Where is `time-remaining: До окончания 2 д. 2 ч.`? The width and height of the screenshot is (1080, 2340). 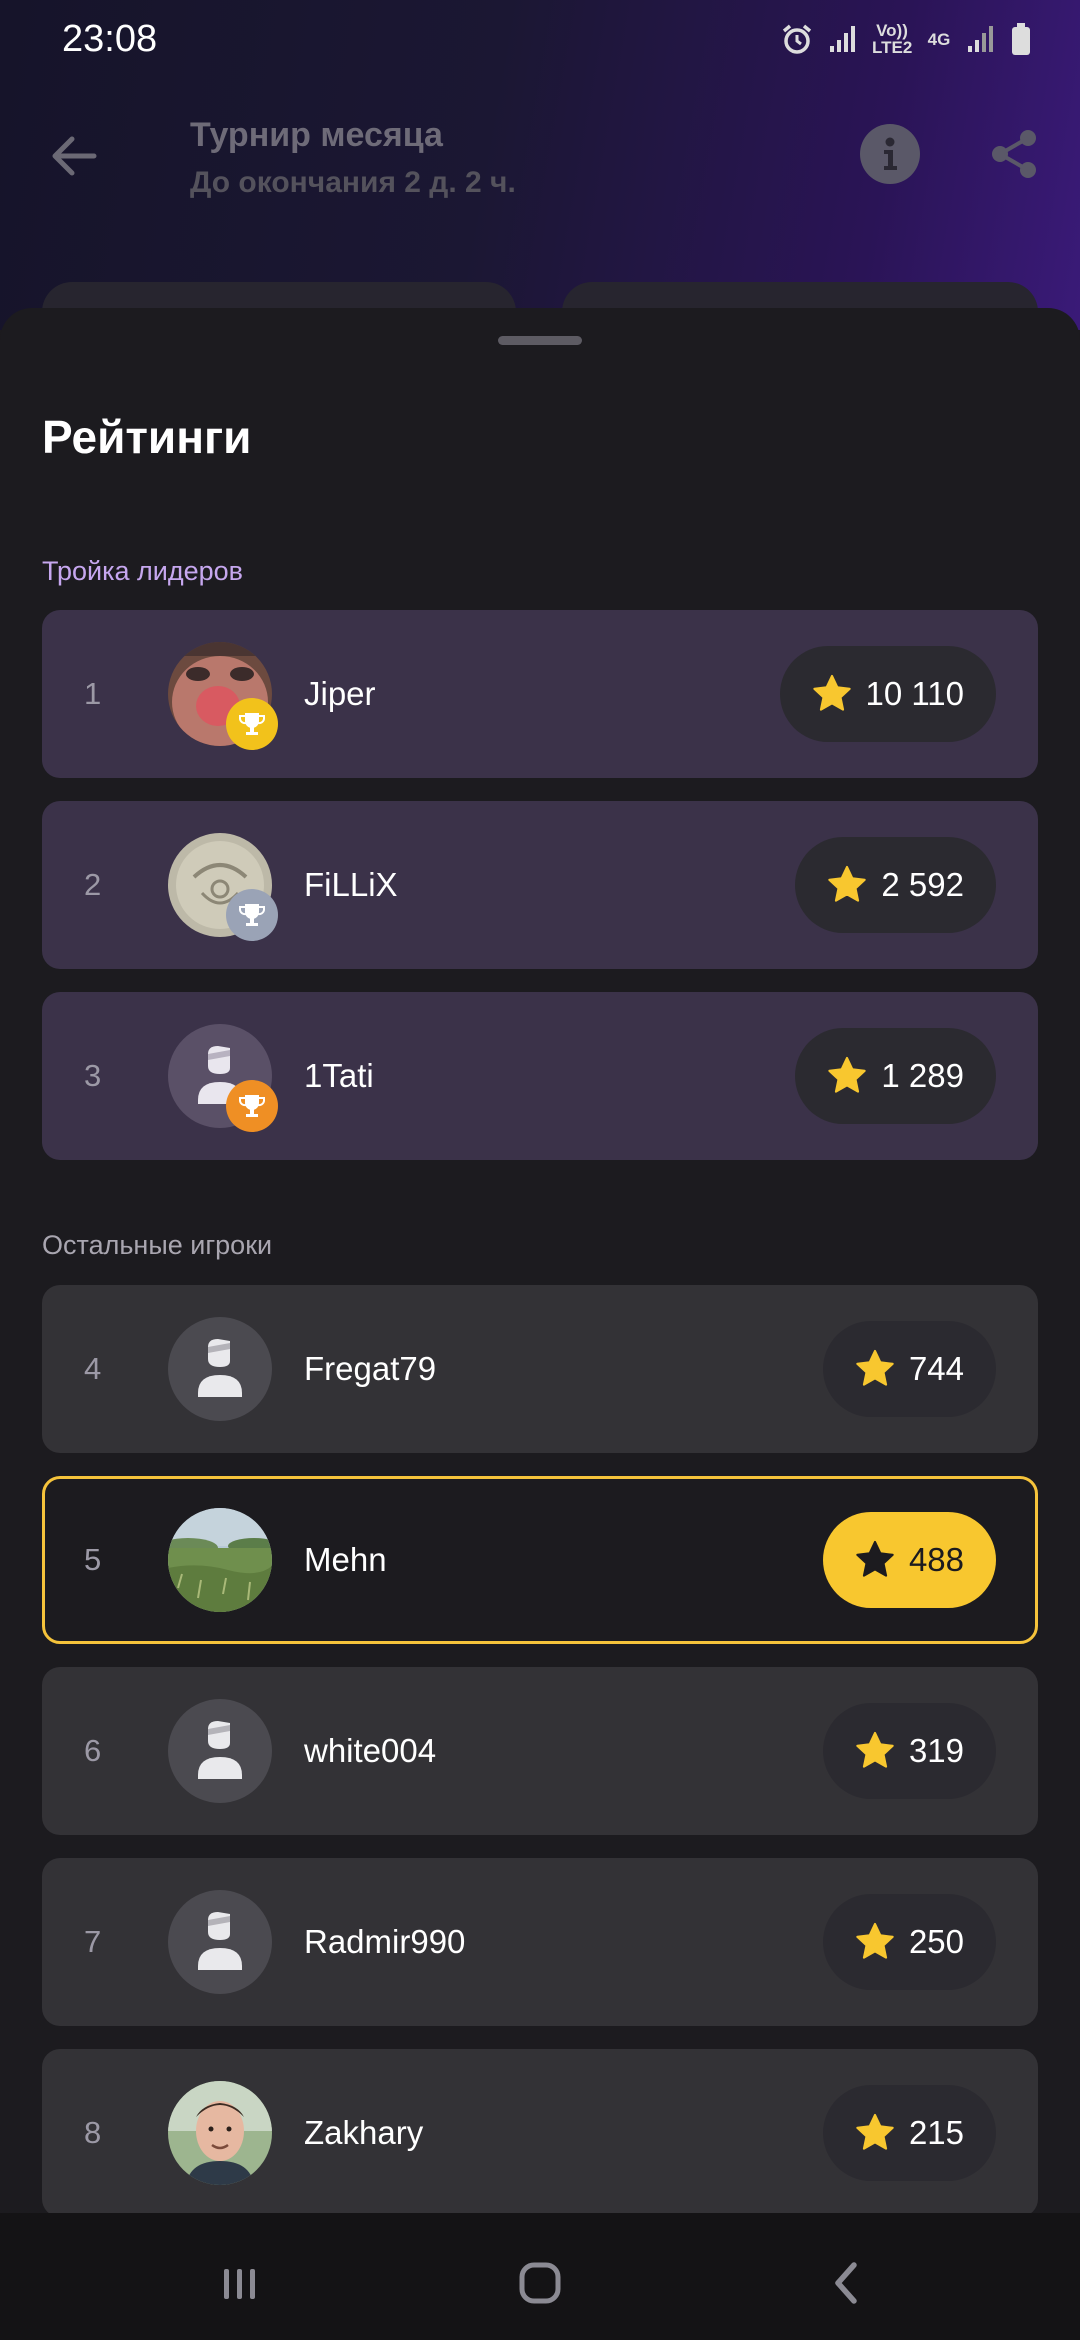 time-remaining: До окончания 2 д. 2 ч. is located at coordinates (353, 182).